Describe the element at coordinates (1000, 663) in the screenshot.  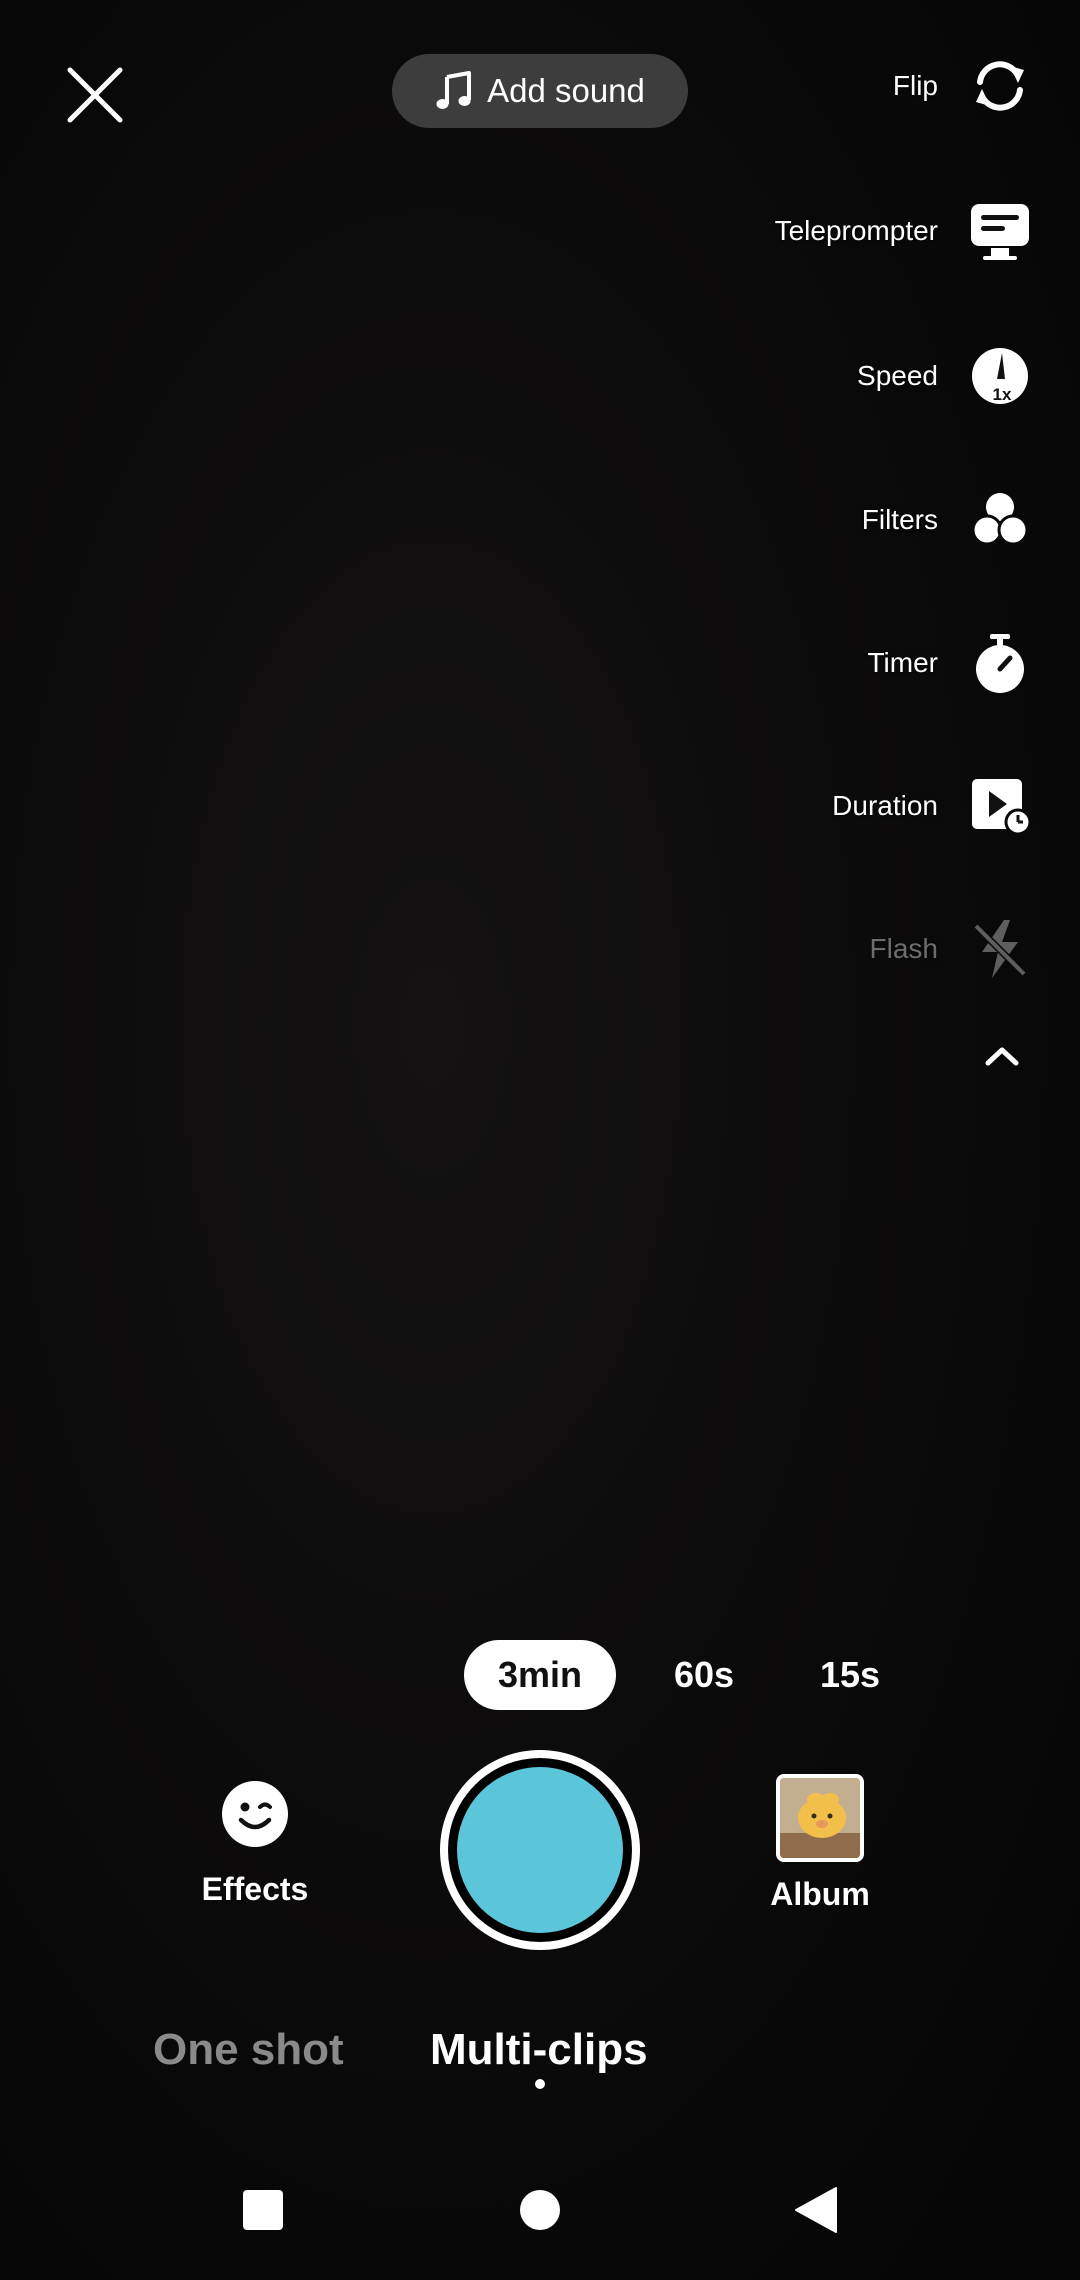
I see `timer-icon` at that location.